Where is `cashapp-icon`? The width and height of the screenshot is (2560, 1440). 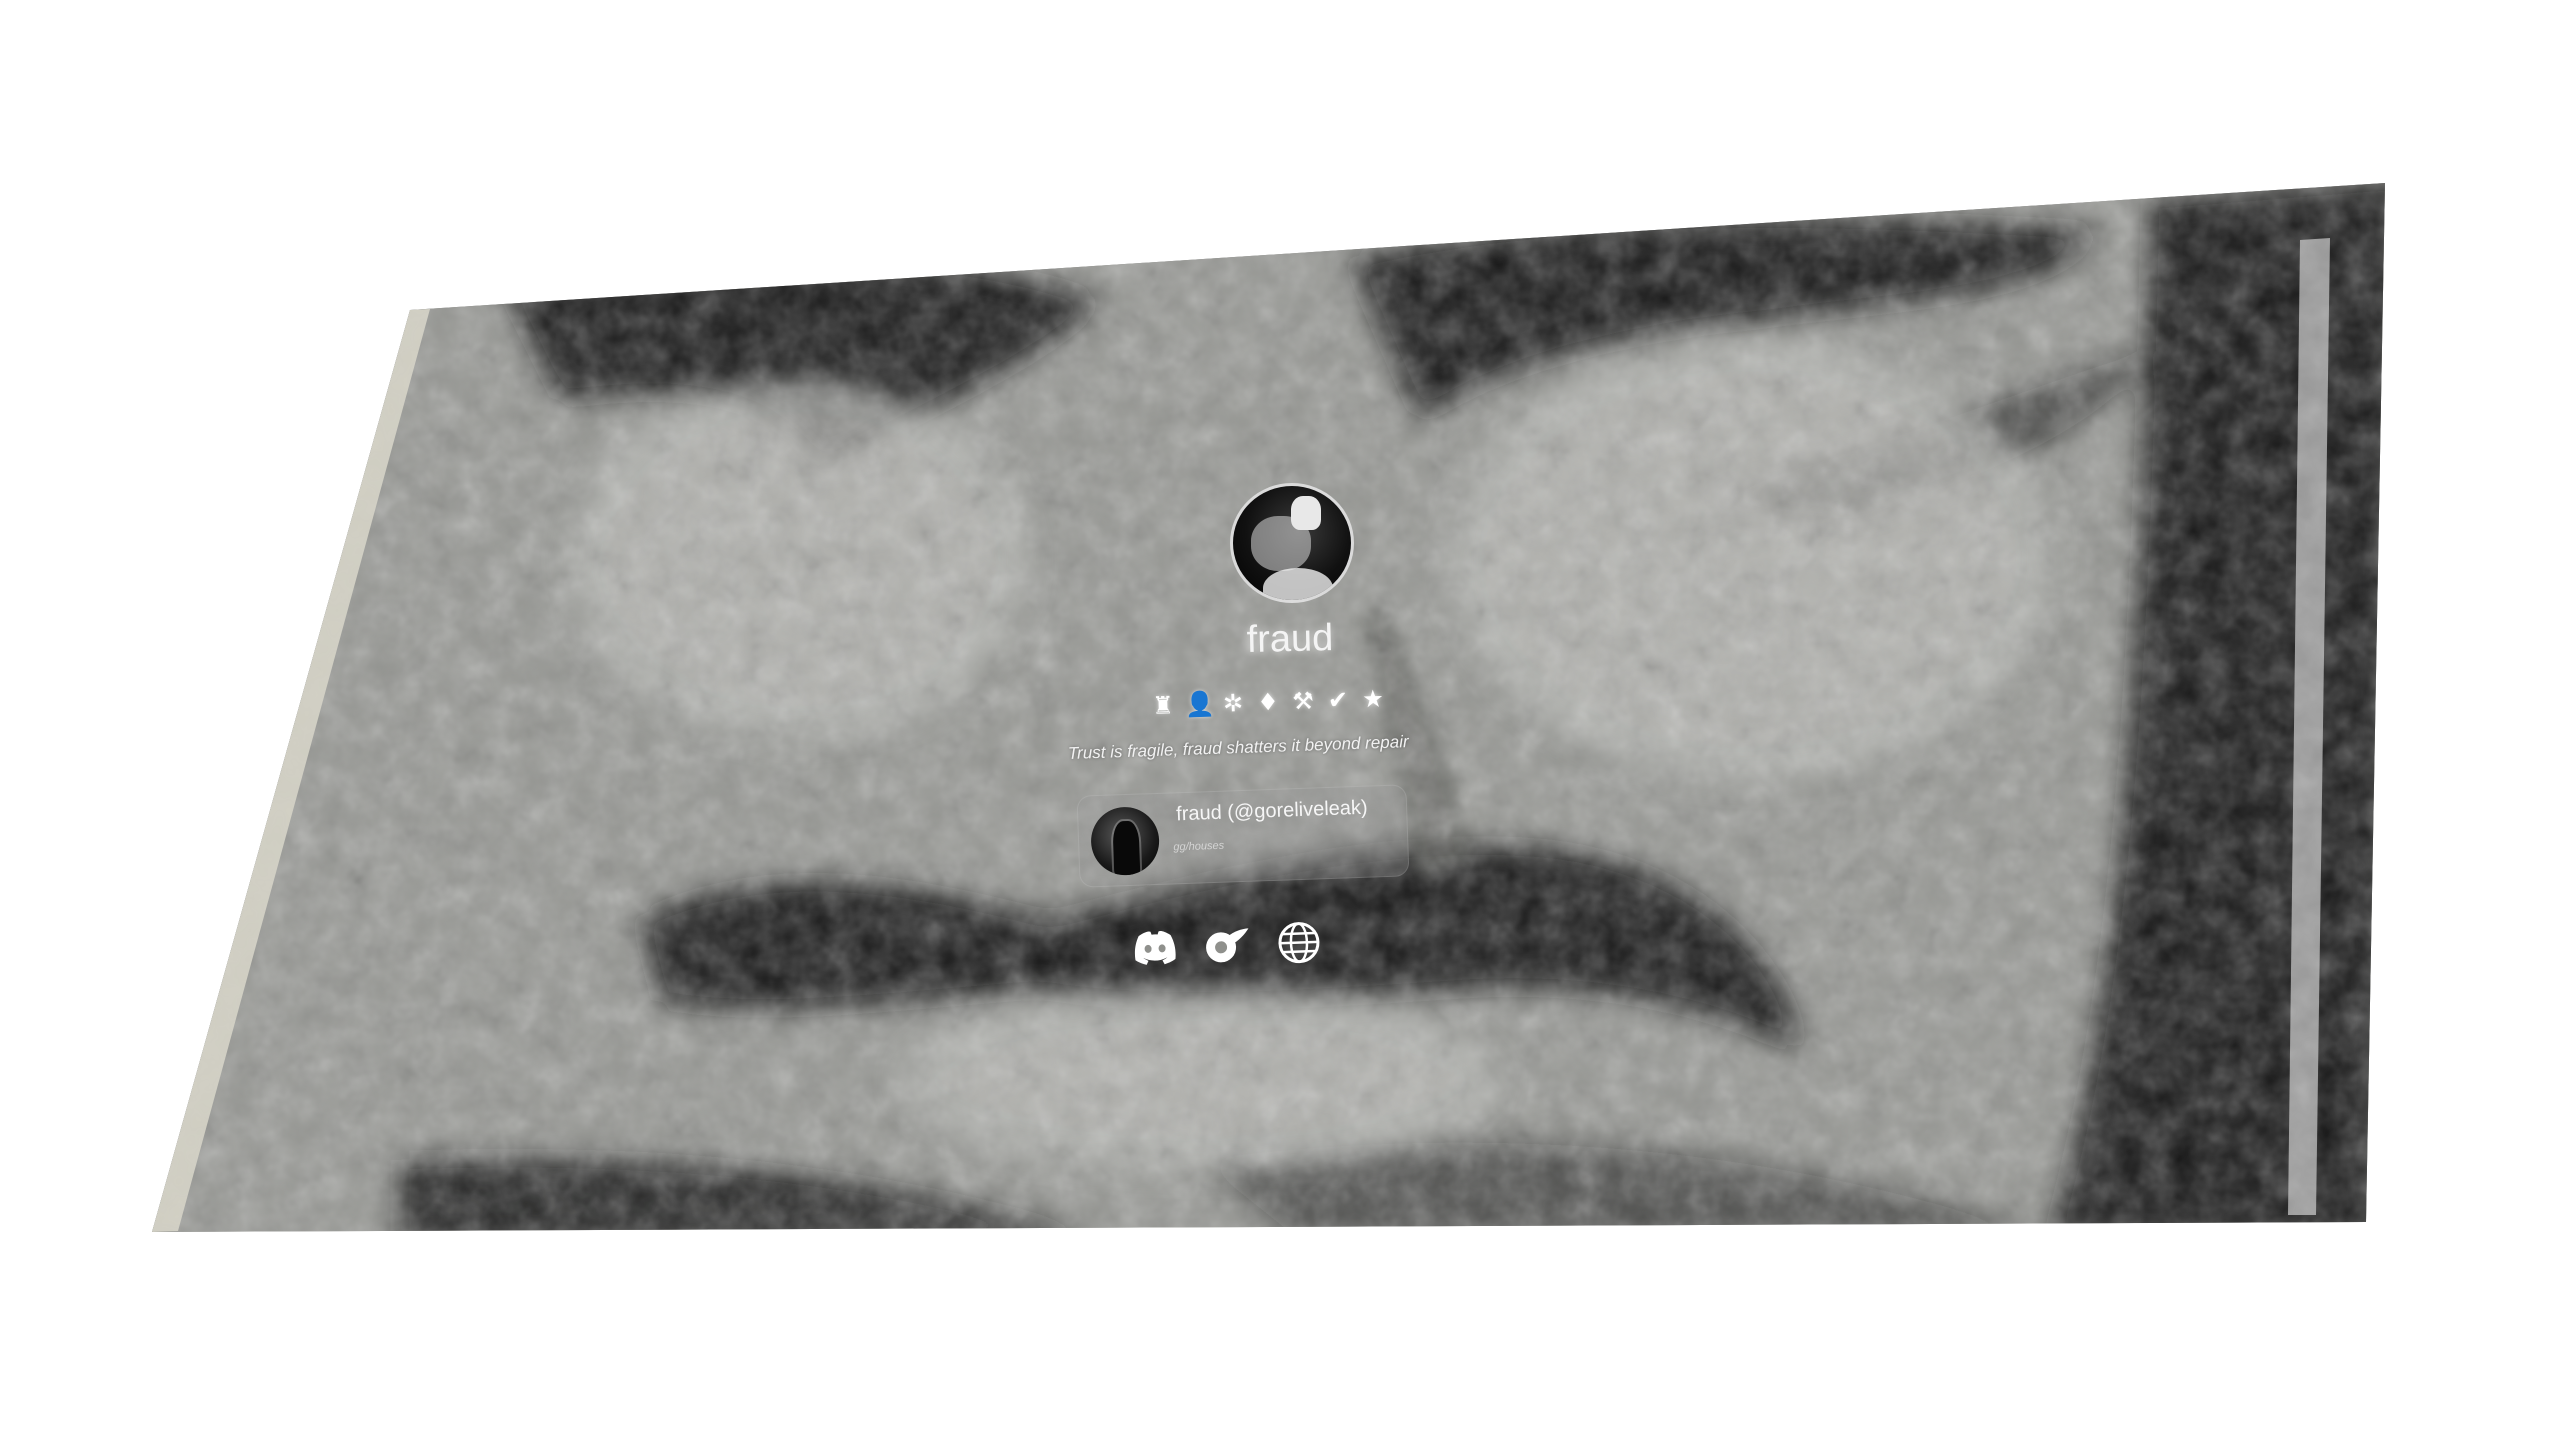
cashapp-icon is located at coordinates (1227, 945).